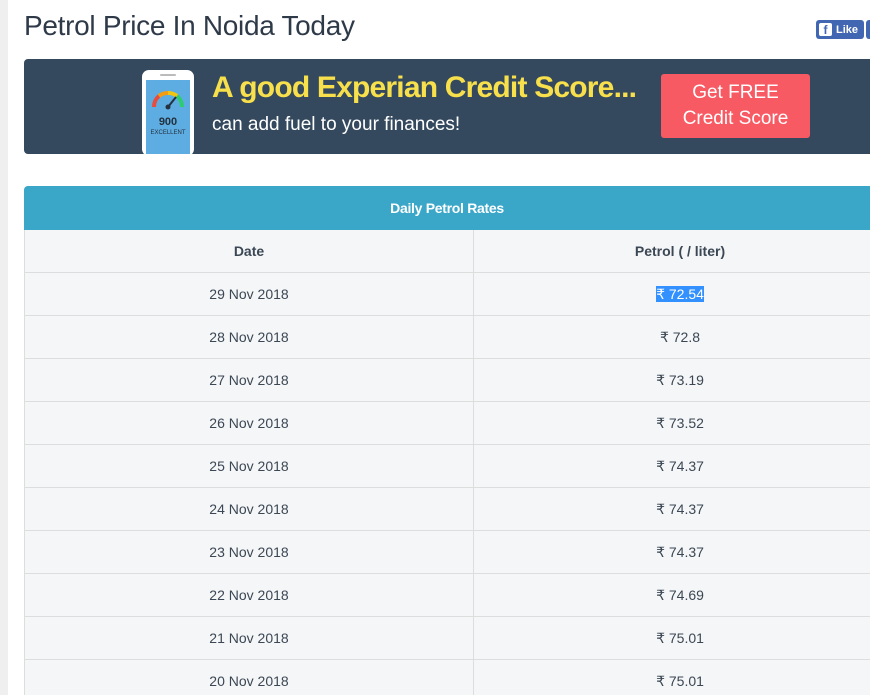  What do you see at coordinates (735, 118) in the screenshot?
I see `cta-line-2: Credit Score` at bounding box center [735, 118].